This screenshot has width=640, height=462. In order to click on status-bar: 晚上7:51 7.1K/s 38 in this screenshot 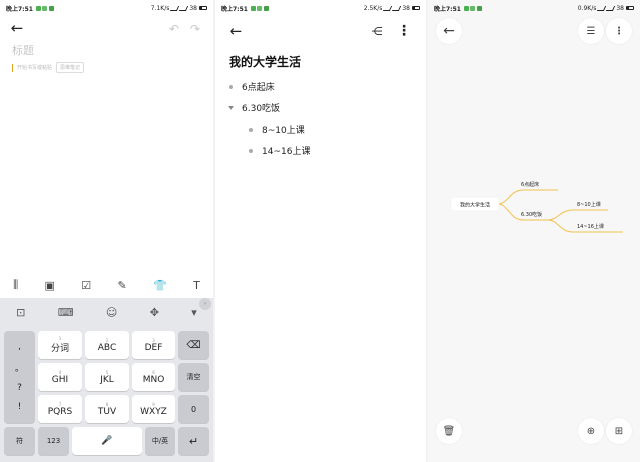, I will do `click(106, 8)`.